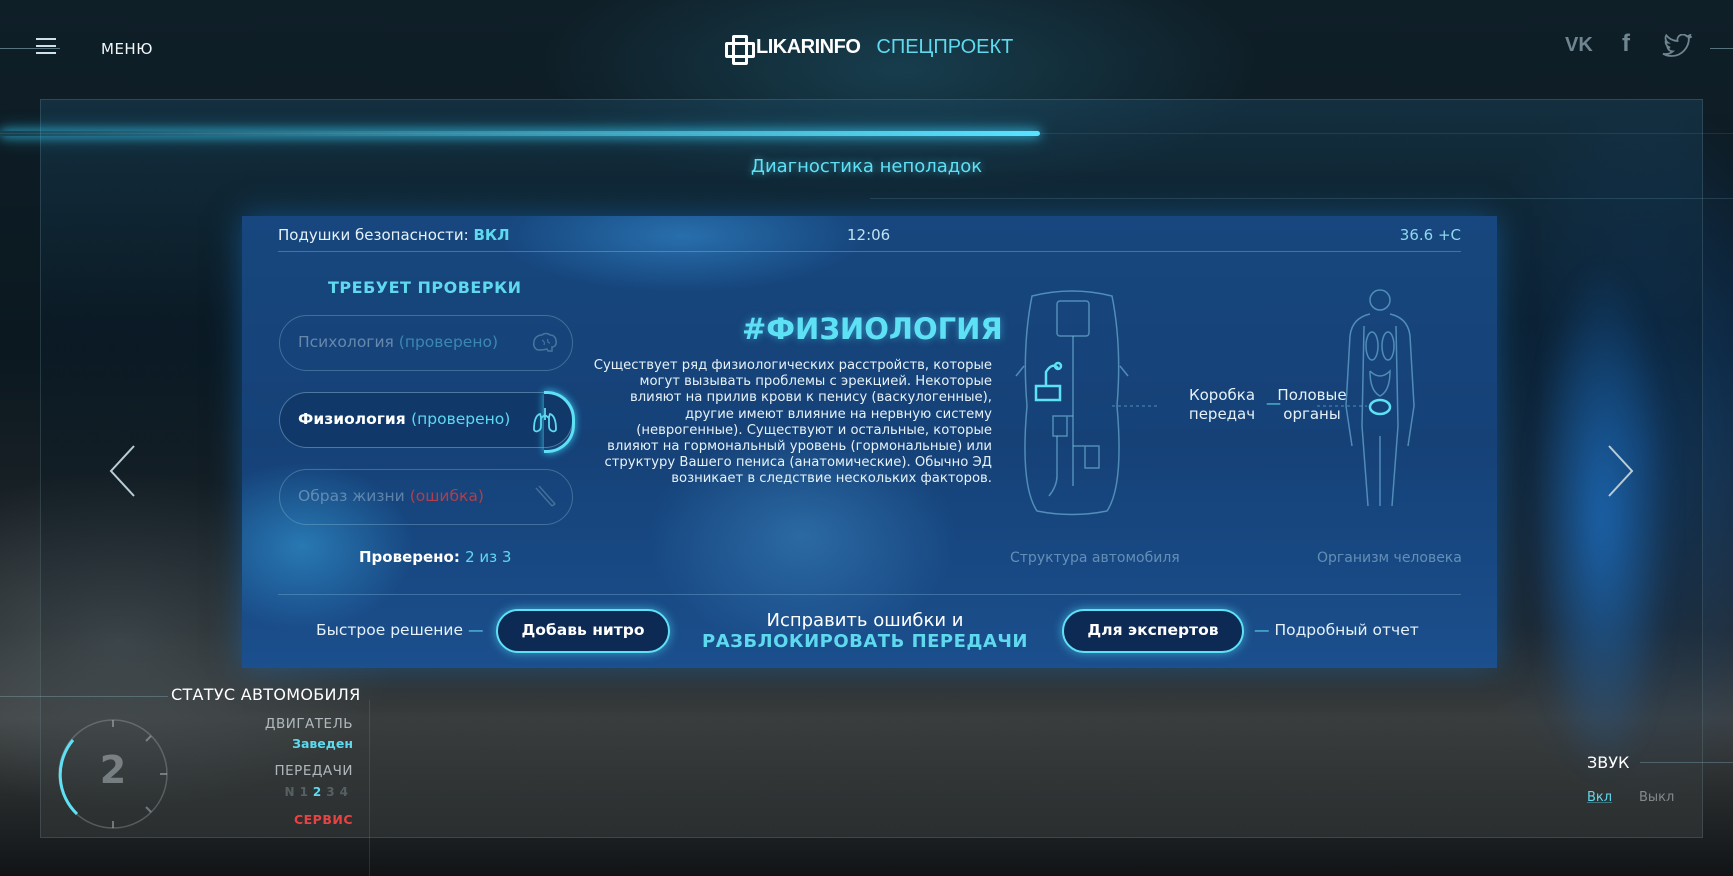  I want to click on temperature: 36.6 +C, so click(1430, 235).